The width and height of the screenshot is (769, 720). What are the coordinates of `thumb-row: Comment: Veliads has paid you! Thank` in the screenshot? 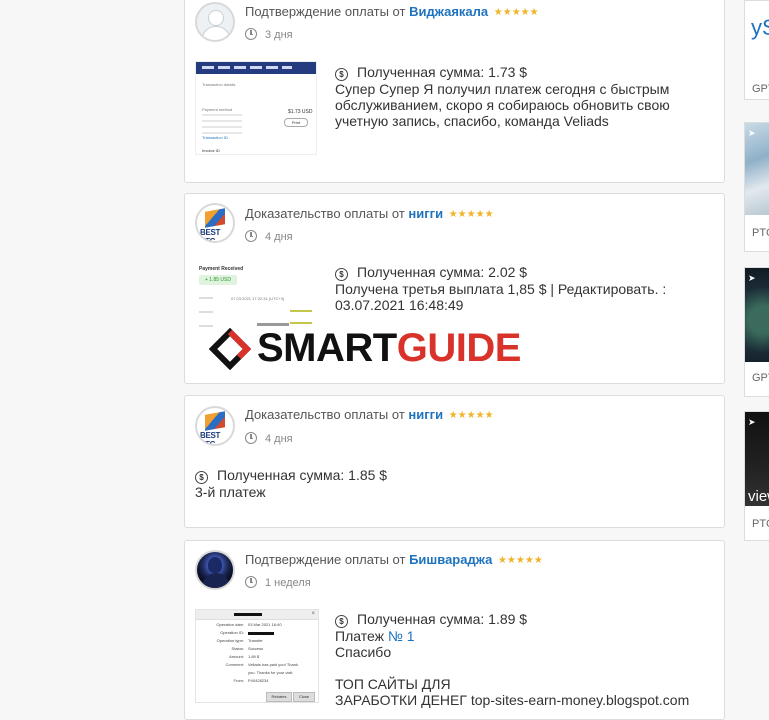 It's located at (257, 666).